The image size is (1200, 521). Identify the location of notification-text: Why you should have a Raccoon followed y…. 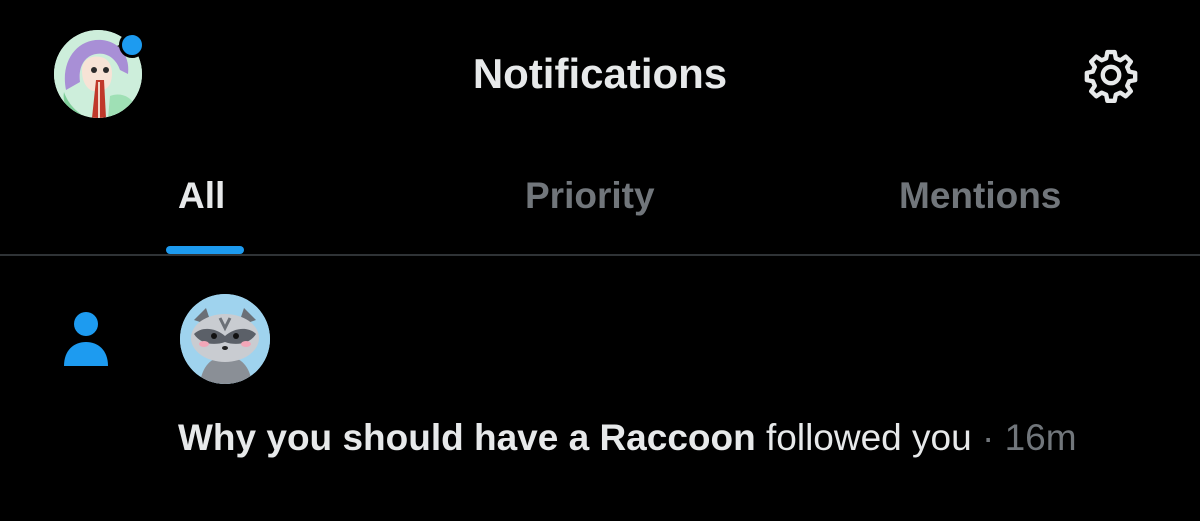
(673, 438).